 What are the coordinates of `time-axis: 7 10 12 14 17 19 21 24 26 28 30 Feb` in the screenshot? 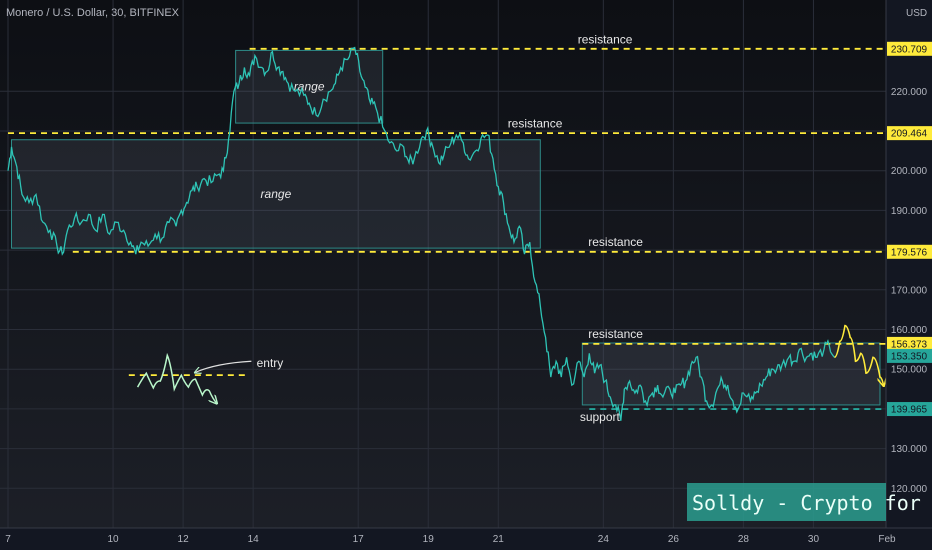 It's located at (466, 538).